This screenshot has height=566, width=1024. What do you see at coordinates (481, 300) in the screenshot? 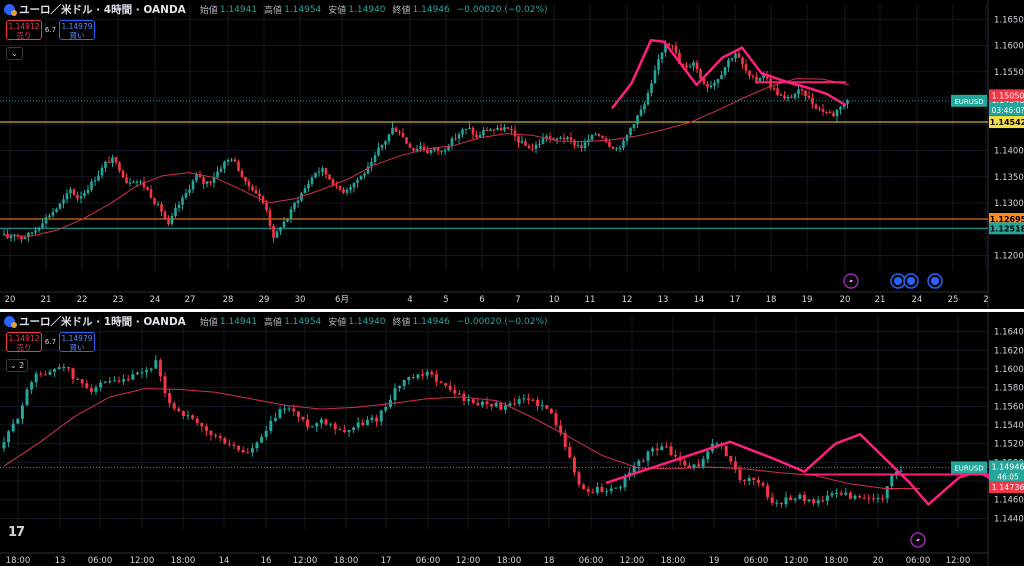
I see `time-tick-label: 6` at bounding box center [481, 300].